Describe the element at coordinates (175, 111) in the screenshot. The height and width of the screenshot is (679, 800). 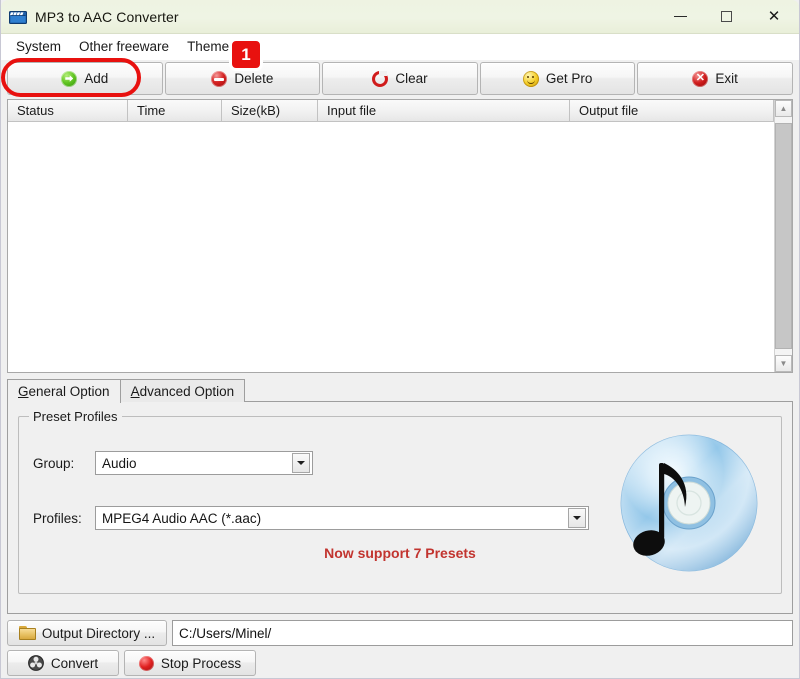
I see `column-header-time: Time` at that location.